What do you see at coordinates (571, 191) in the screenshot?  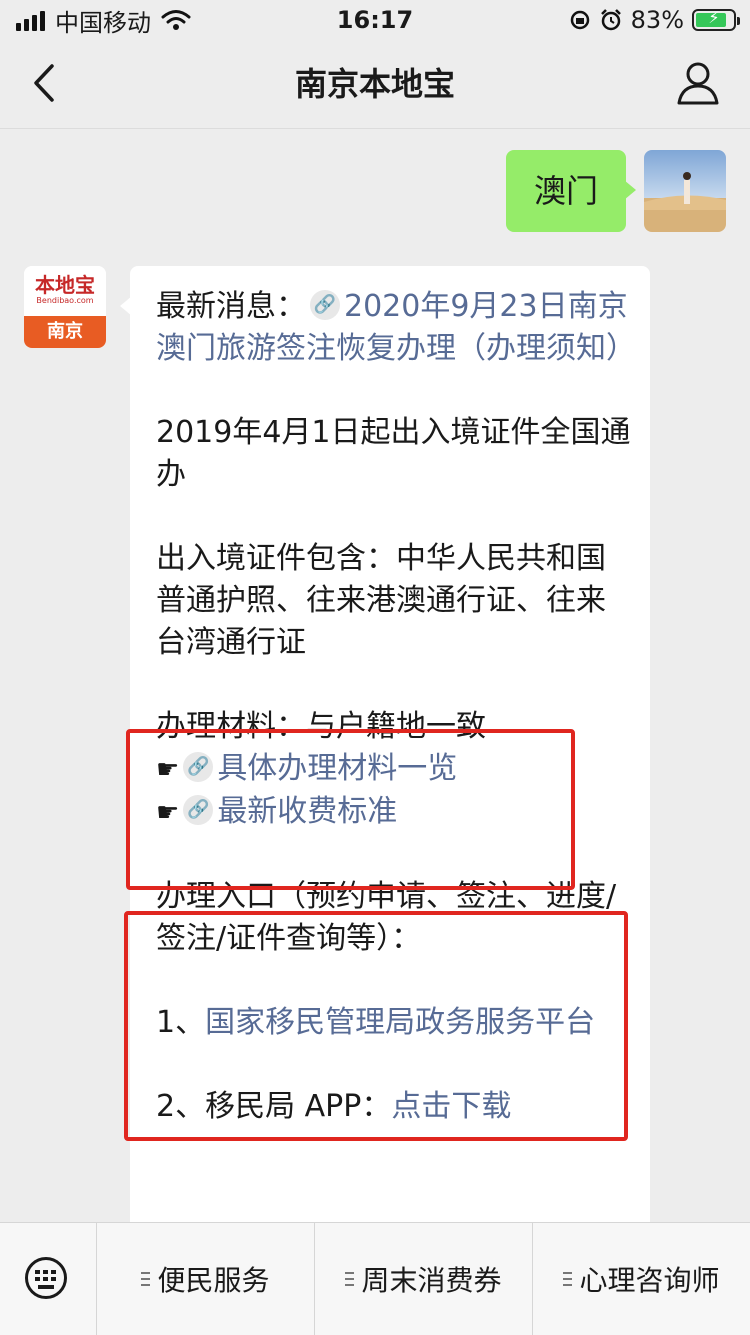 I see `outgoing-message: 澳门` at bounding box center [571, 191].